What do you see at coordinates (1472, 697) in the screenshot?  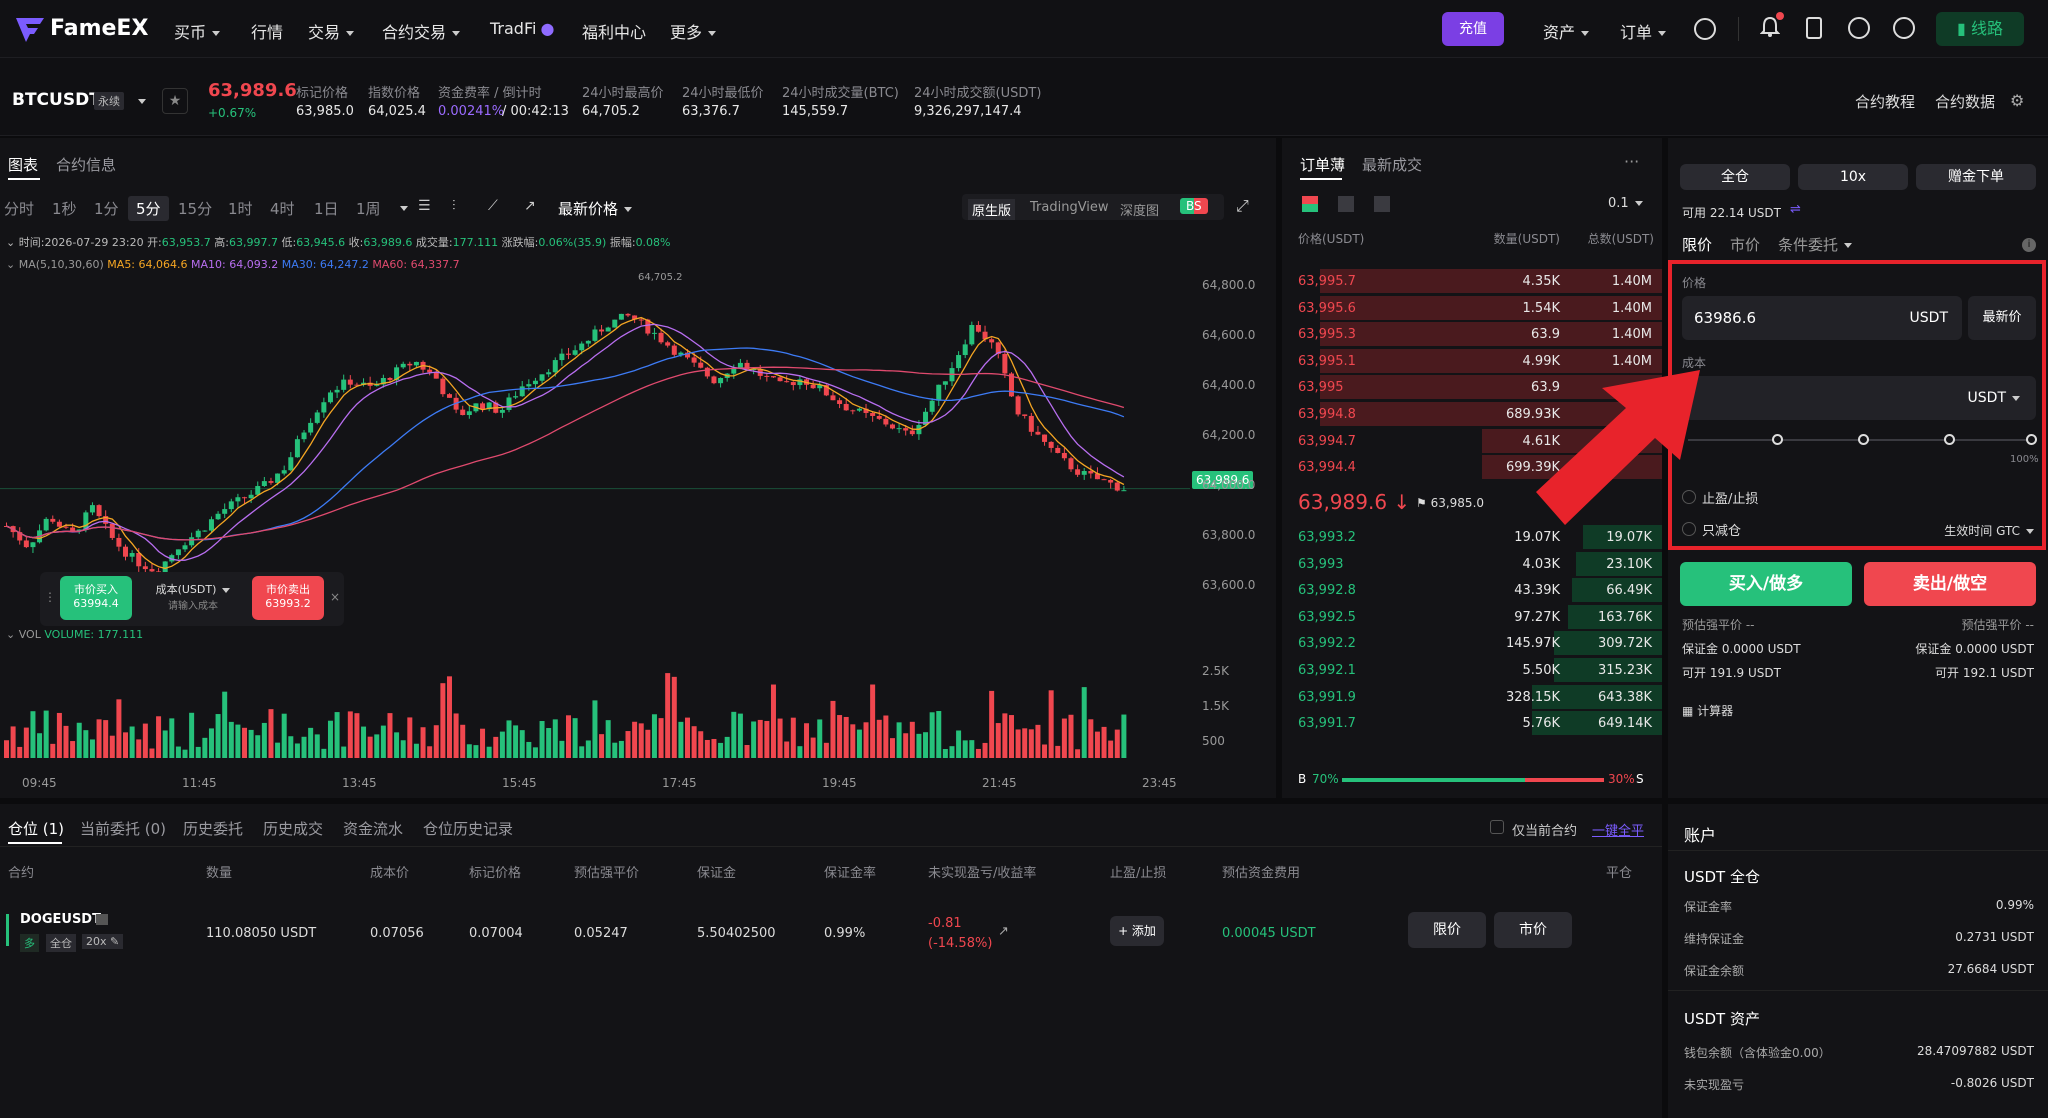 I see `bid-row: 63,991.9 328.15K 643.38K` at bounding box center [1472, 697].